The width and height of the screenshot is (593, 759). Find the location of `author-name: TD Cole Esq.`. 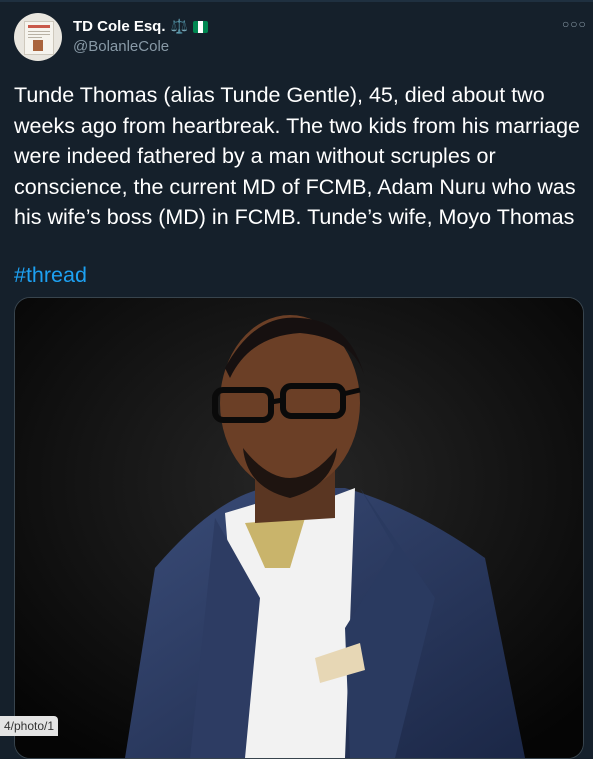

author-name: TD Cole Esq. is located at coordinates (119, 26).